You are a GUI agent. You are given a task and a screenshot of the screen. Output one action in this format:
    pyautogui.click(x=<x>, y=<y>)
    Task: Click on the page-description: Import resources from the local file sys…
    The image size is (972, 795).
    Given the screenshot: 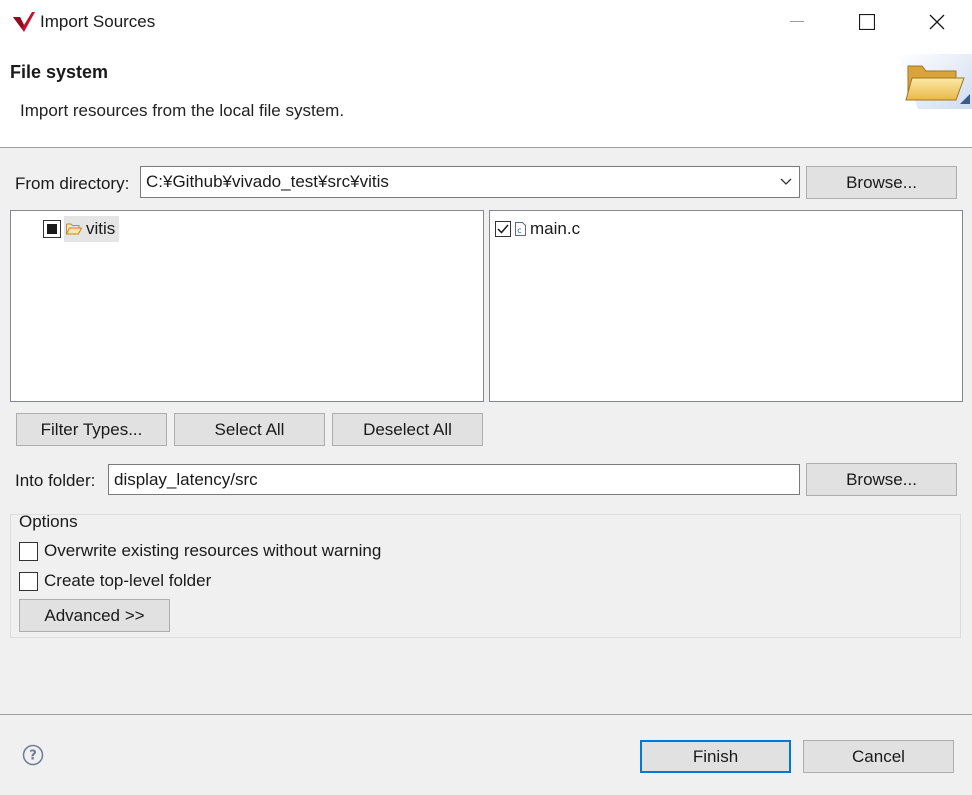 What is the action you would take?
    pyautogui.click(x=182, y=110)
    